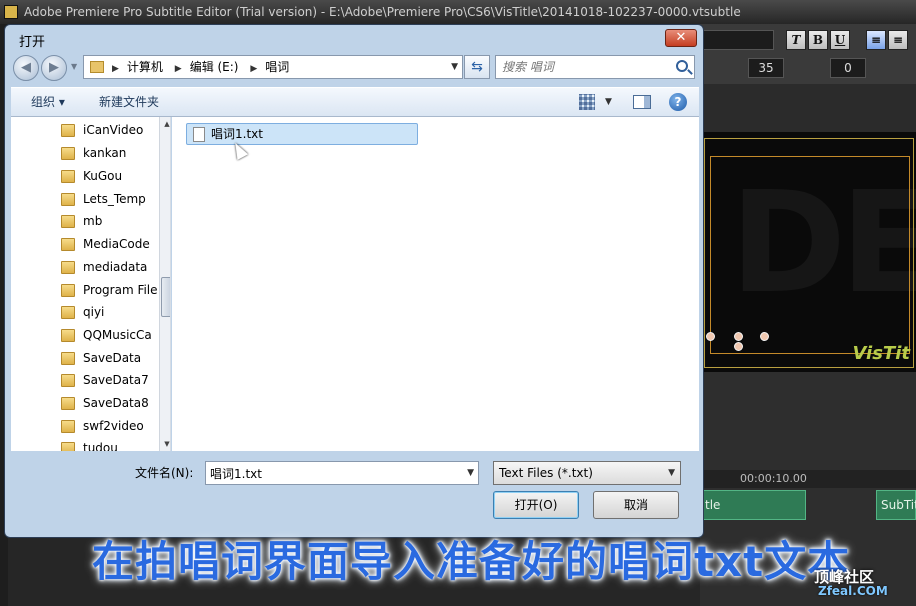 The height and width of the screenshot is (606, 916). I want to click on breadcrumb-item: 唱词, so click(277, 67).